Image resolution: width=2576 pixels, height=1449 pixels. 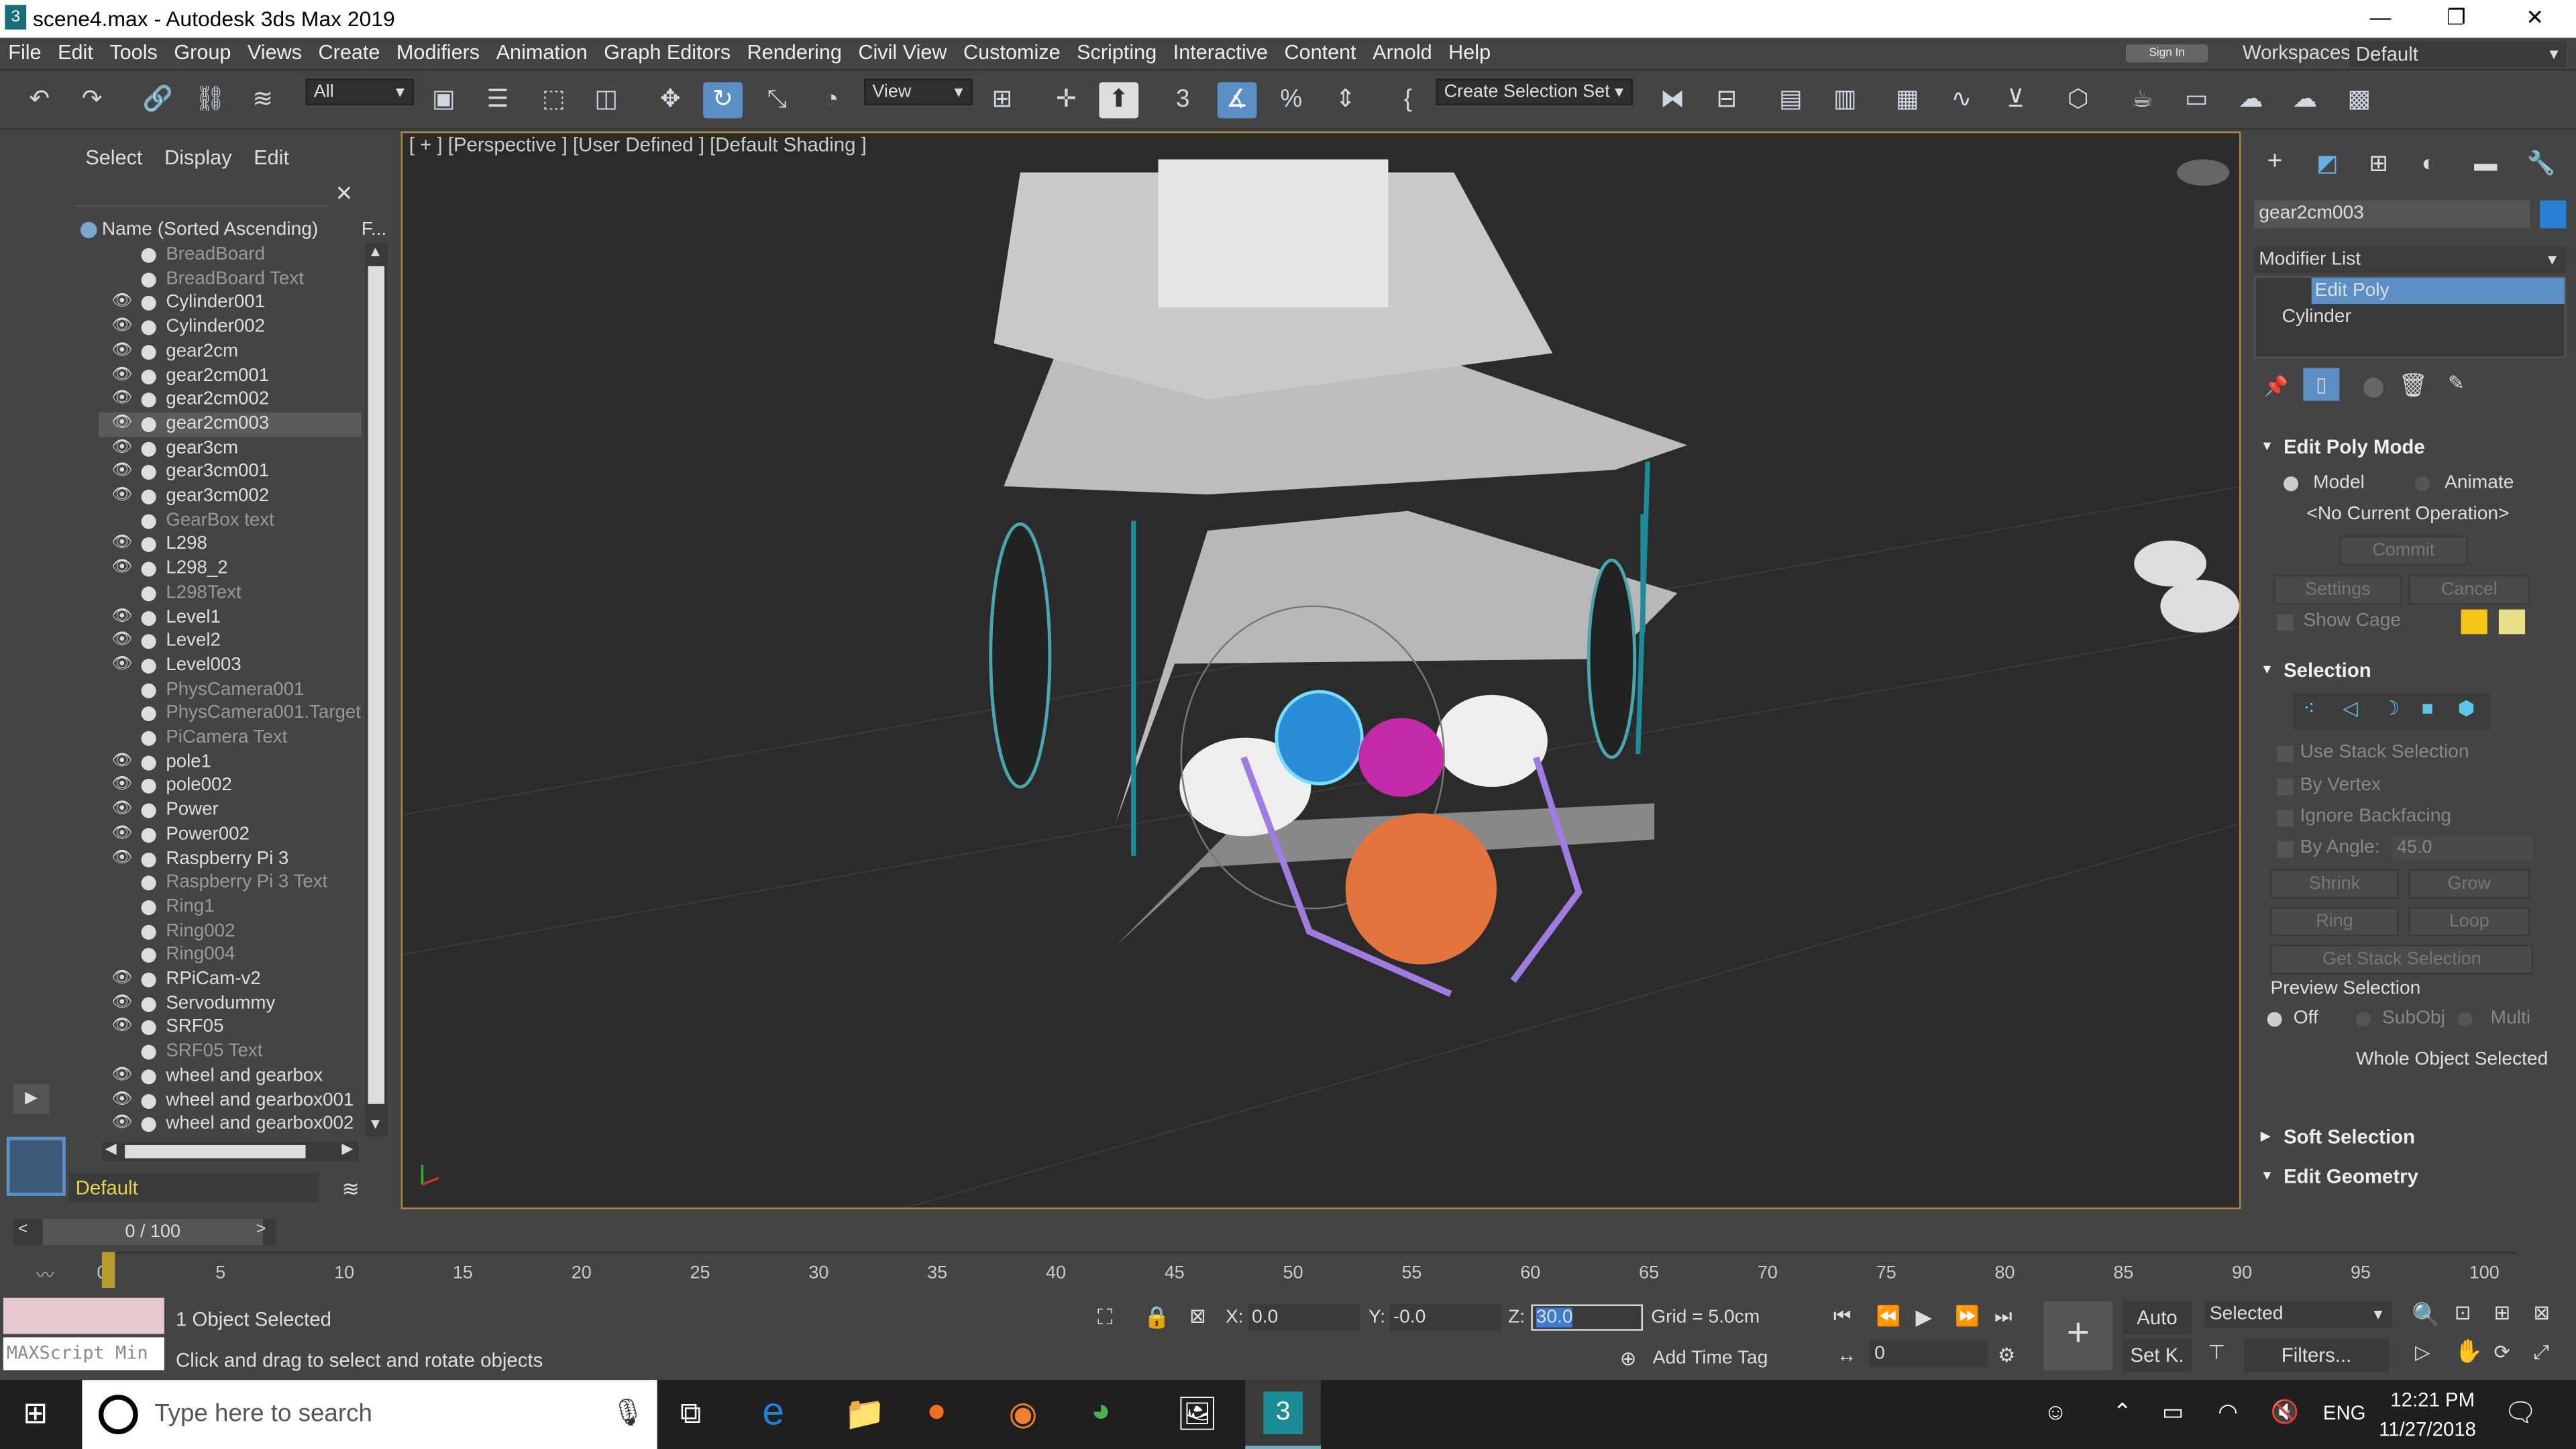 What do you see at coordinates (1197, 1315) in the screenshot?
I see `absolute-mode-icon: ⊠` at bounding box center [1197, 1315].